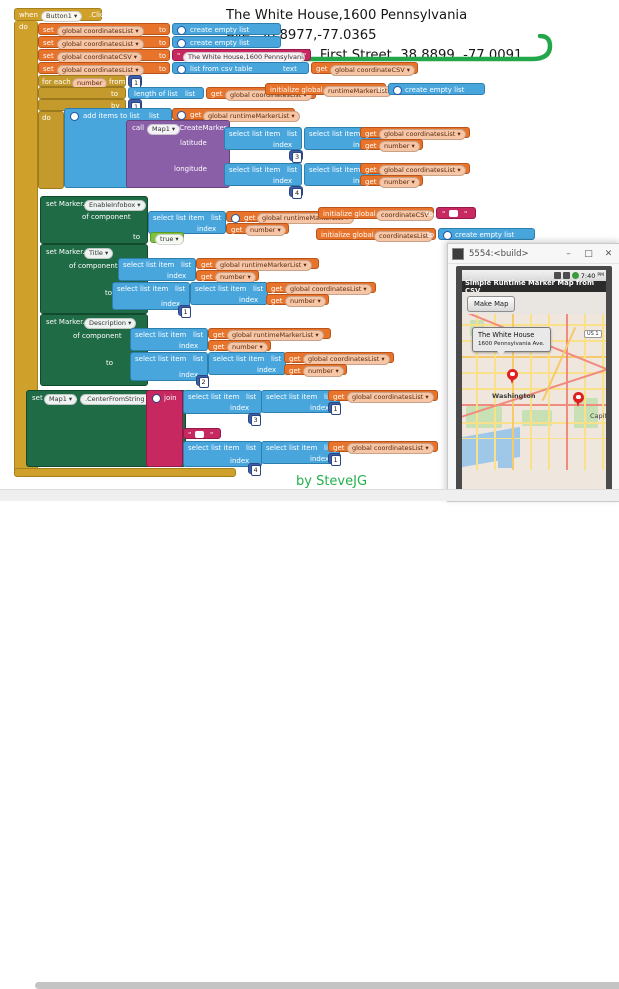 The image size is (619, 989). I want to click on minimize-button: –, so click(568, 254).